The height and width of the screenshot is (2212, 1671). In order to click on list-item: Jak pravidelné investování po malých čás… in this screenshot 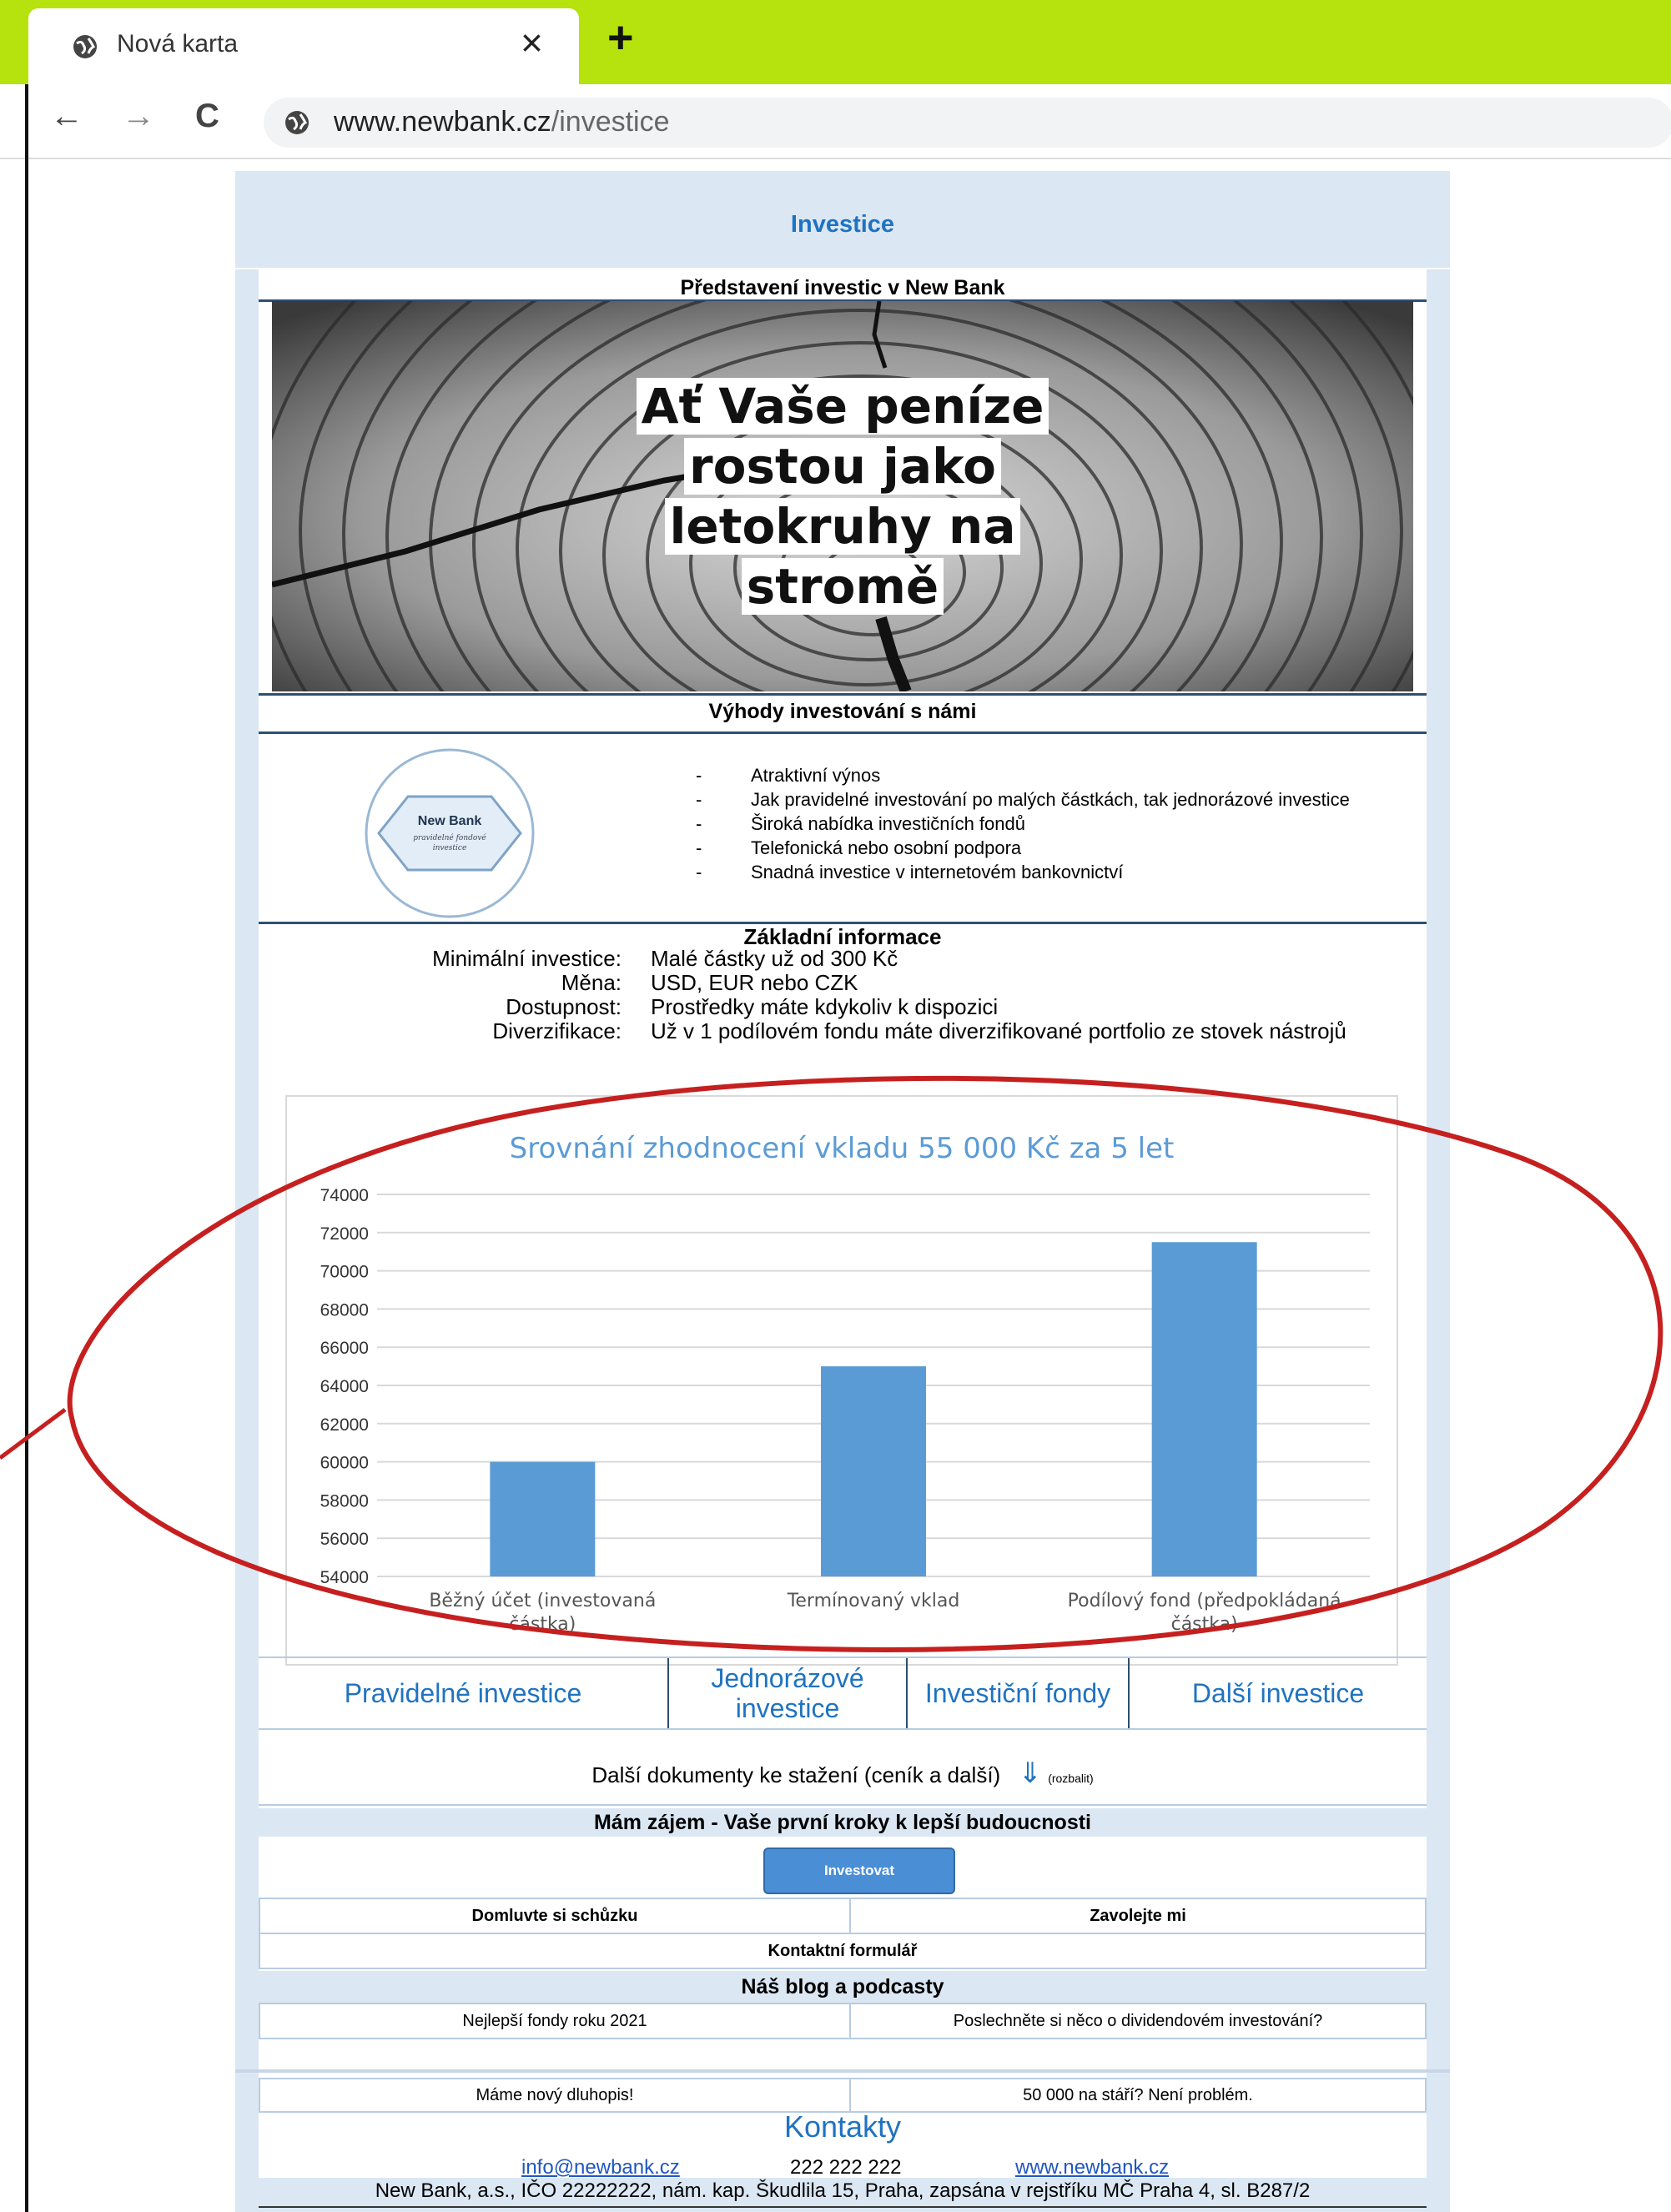, I will do `click(1023, 800)`.